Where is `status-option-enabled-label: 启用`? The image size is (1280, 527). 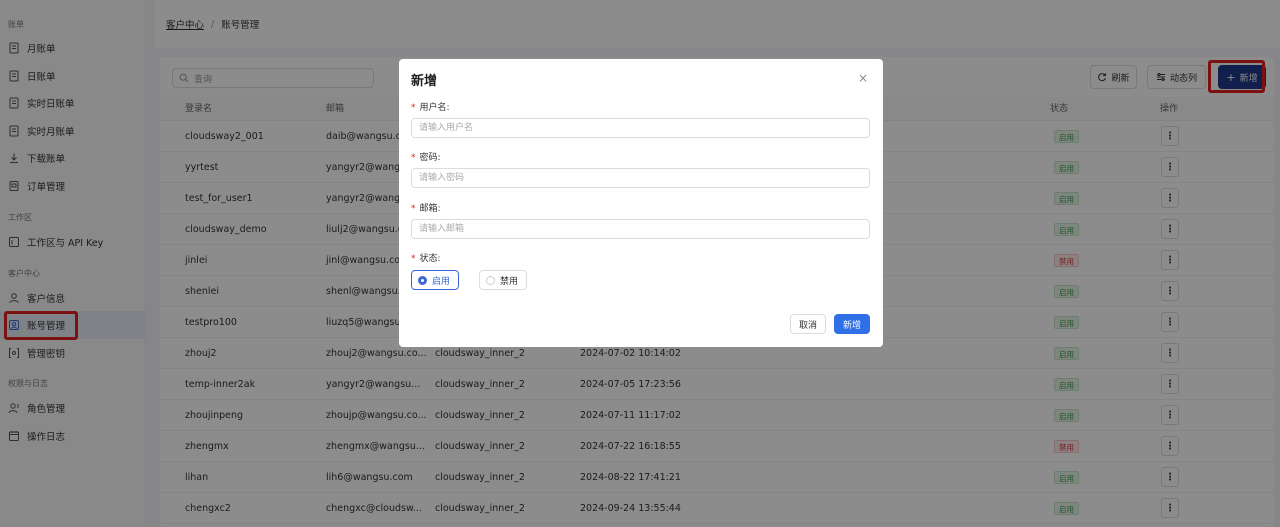 status-option-enabled-label: 启用 is located at coordinates (441, 281).